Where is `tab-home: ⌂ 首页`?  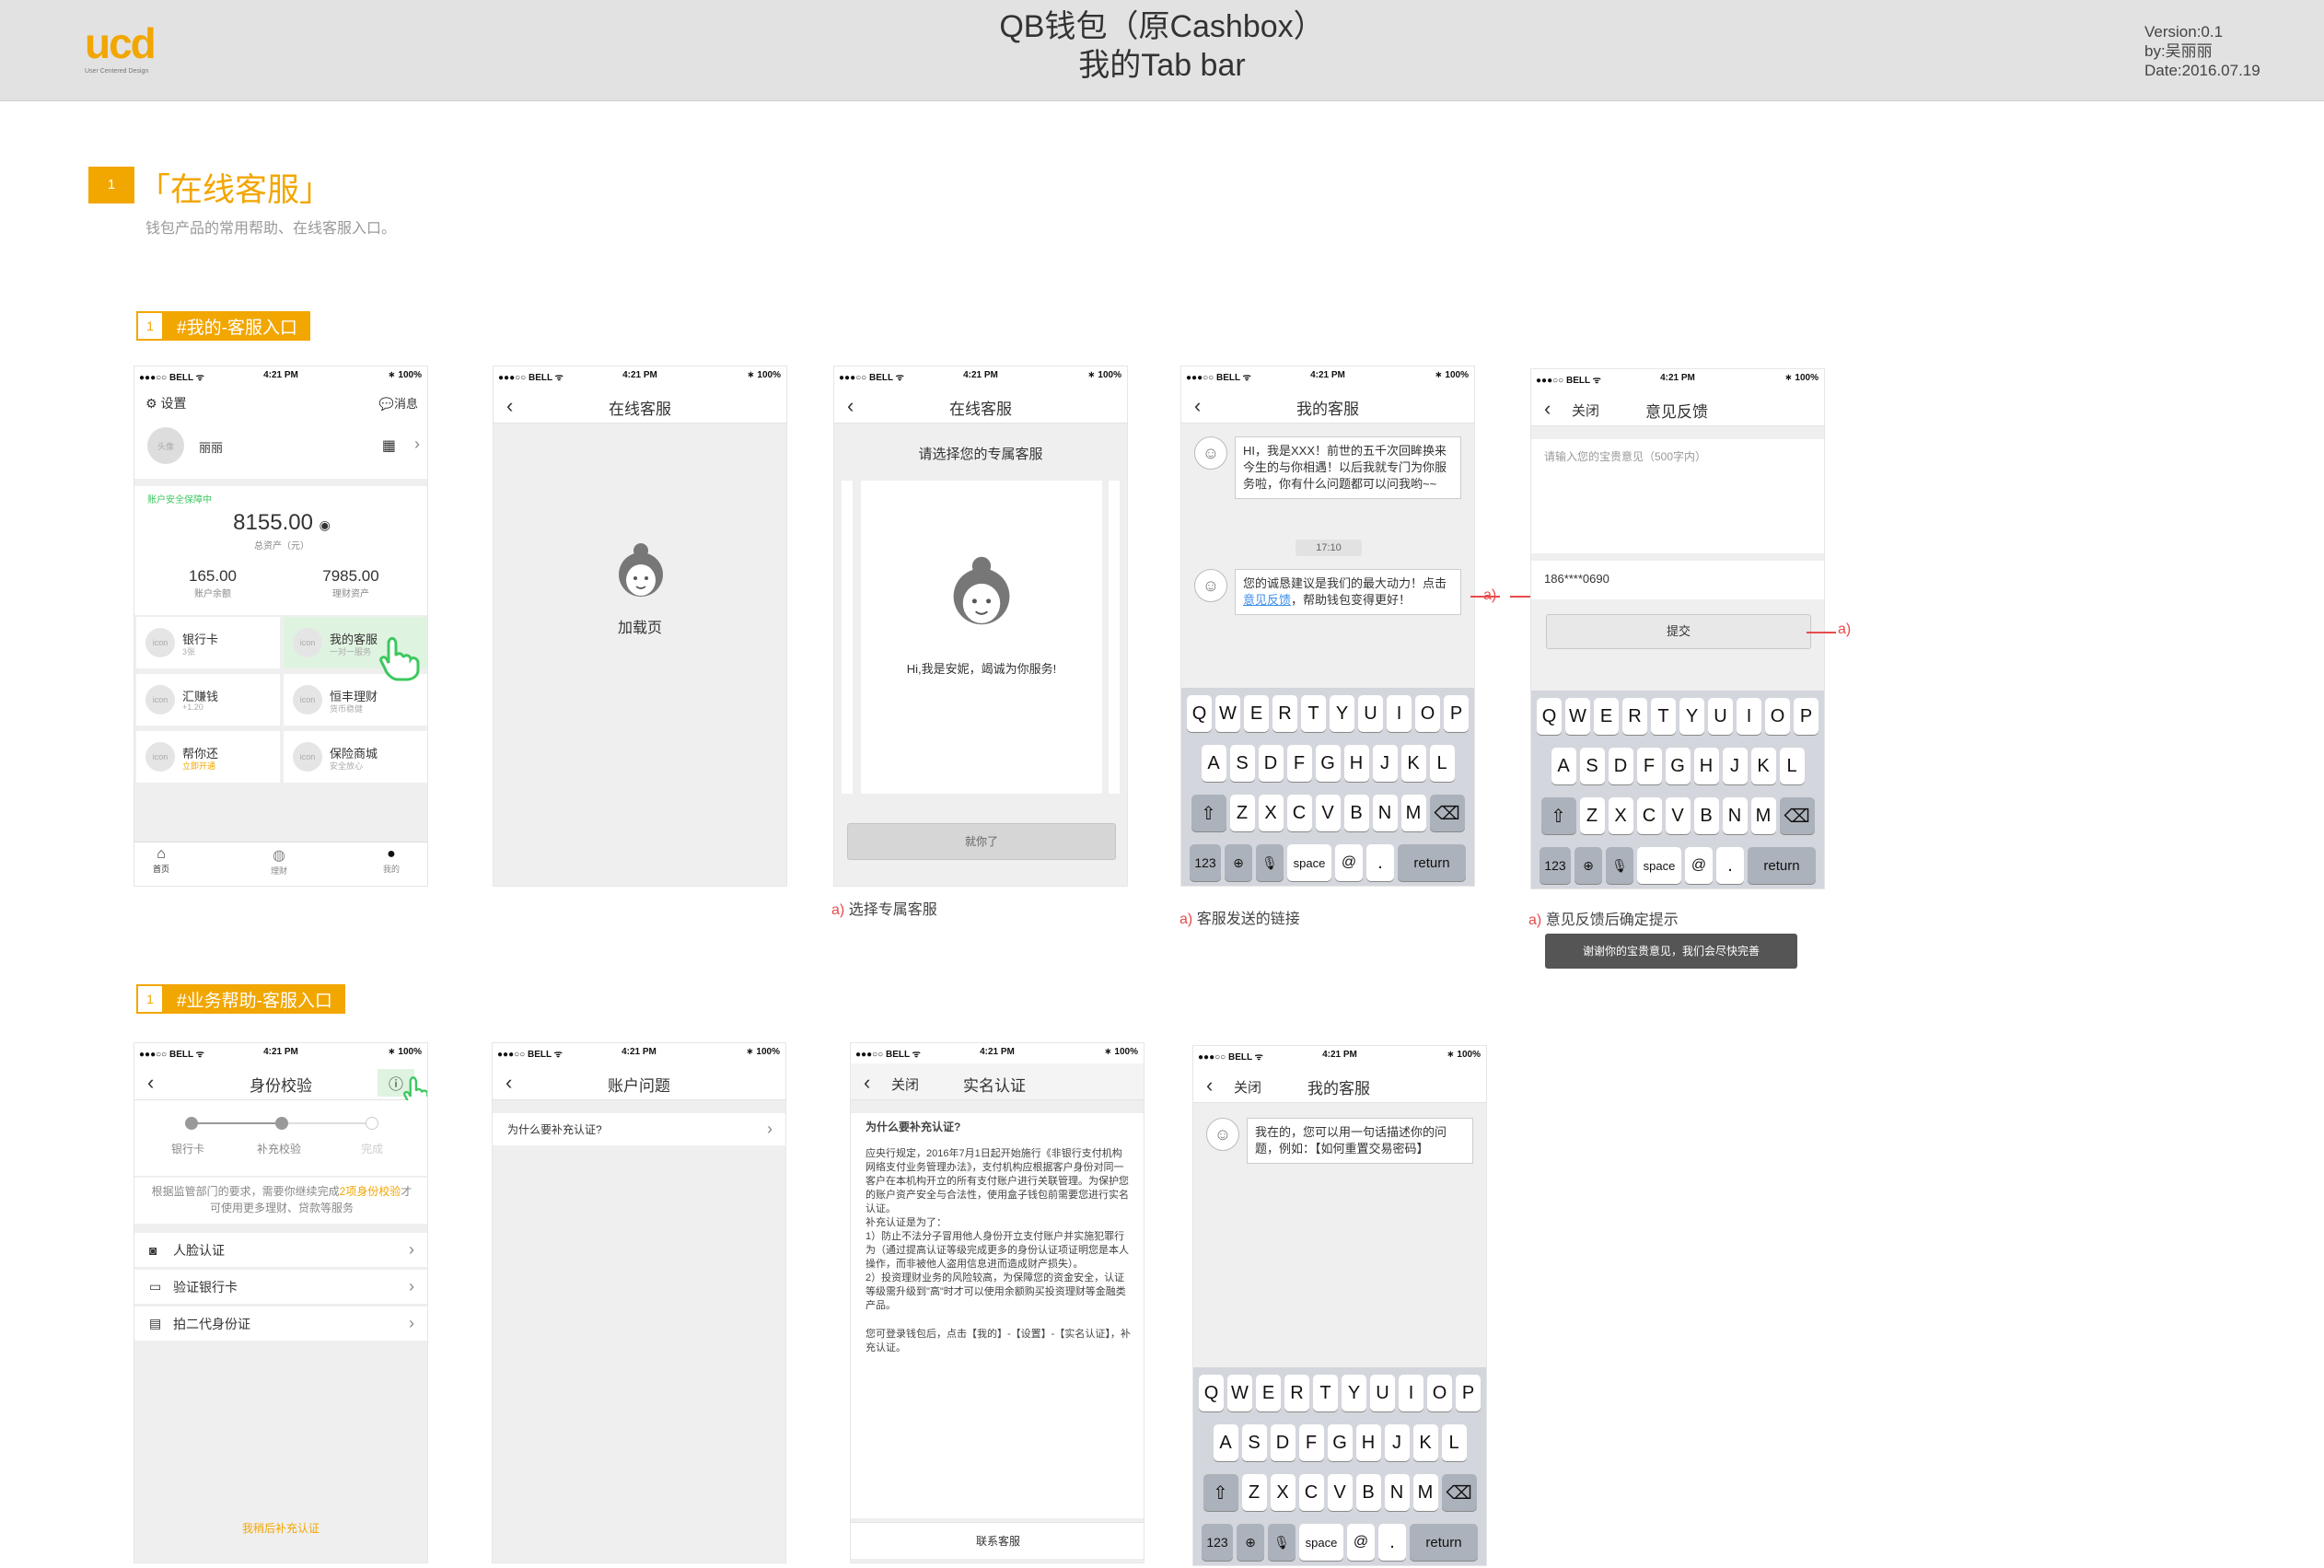
tab-home: ⌂ 首页 is located at coordinates (161, 860).